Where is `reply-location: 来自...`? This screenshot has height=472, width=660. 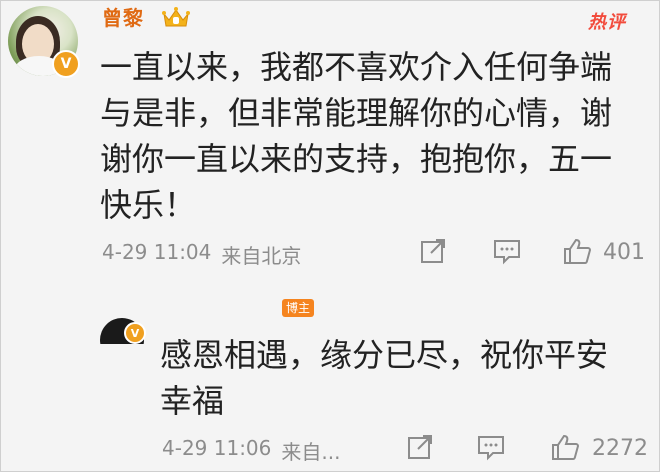
reply-location: 来自... is located at coordinates (311, 452).